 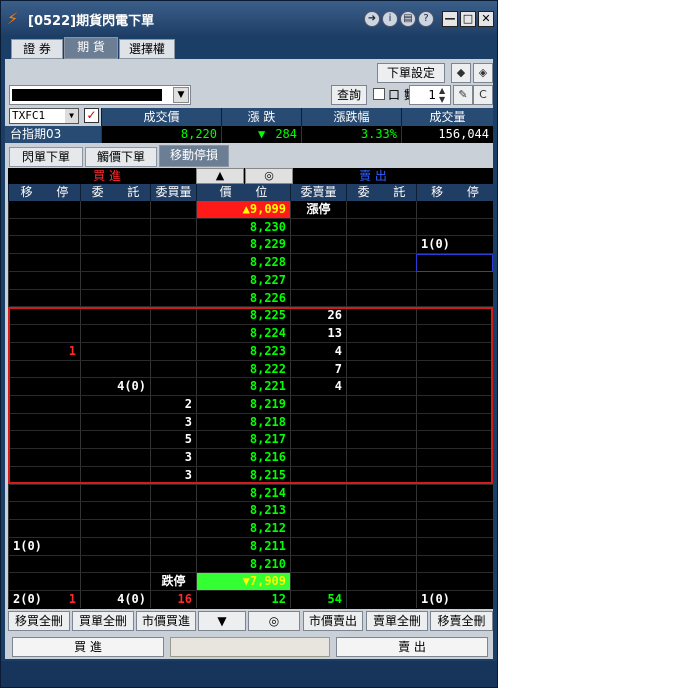 I want to click on price-cell: 8,217, so click(x=243, y=440).